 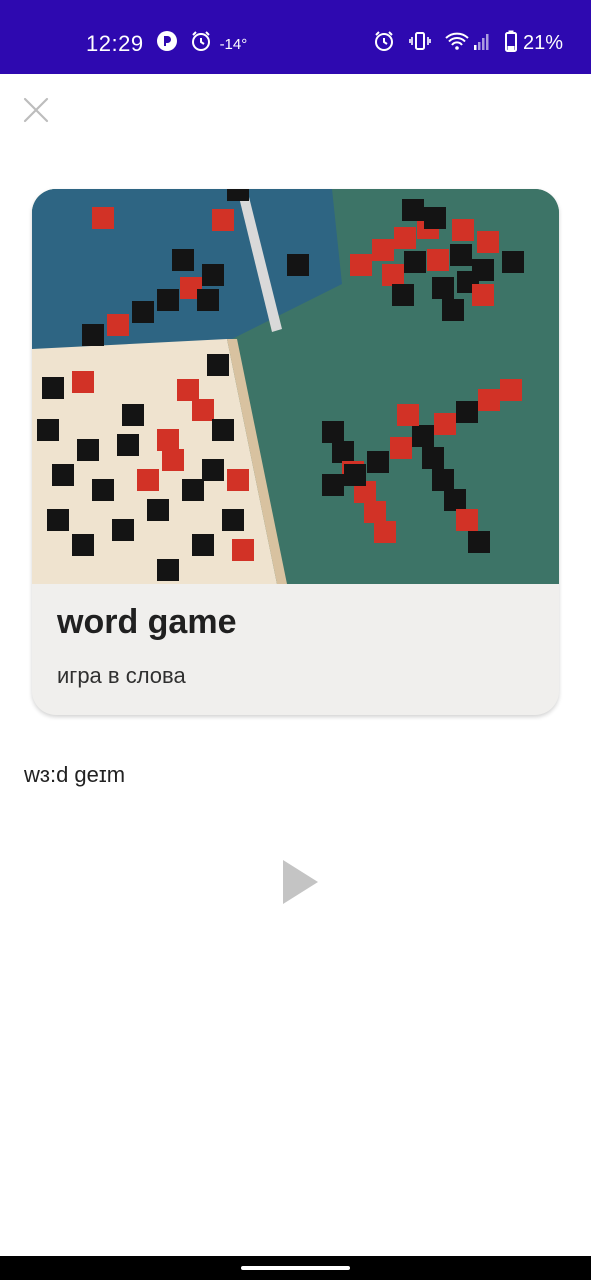 I want to click on vibrate-icon, so click(x=420, y=43).